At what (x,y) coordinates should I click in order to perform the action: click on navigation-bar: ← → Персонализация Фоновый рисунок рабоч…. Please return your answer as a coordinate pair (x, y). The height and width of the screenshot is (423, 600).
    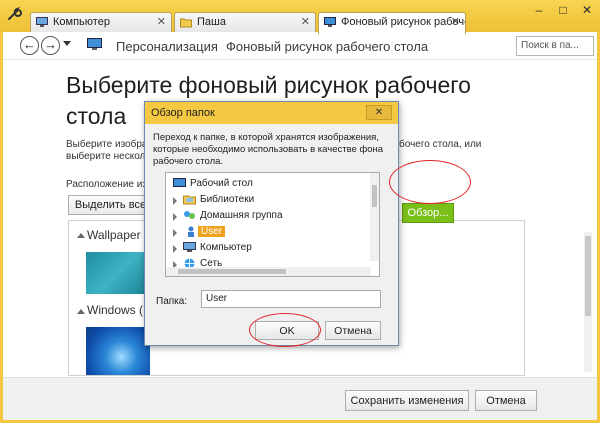
    Looking at the image, I should click on (300, 46).